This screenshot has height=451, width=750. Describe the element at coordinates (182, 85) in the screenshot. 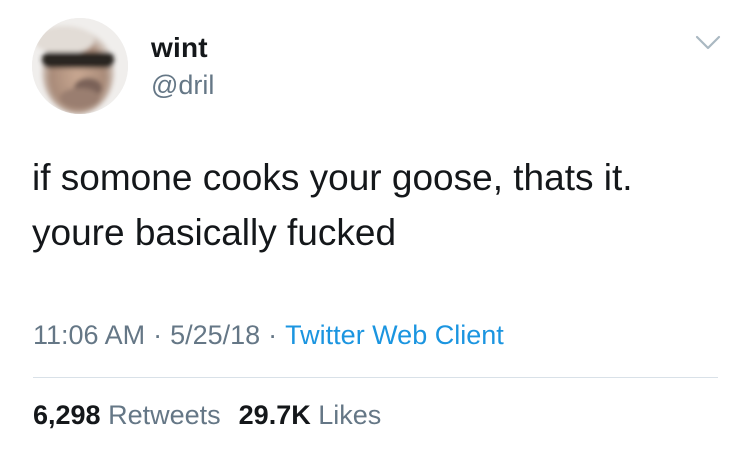

I see `user-handle: @dril` at that location.